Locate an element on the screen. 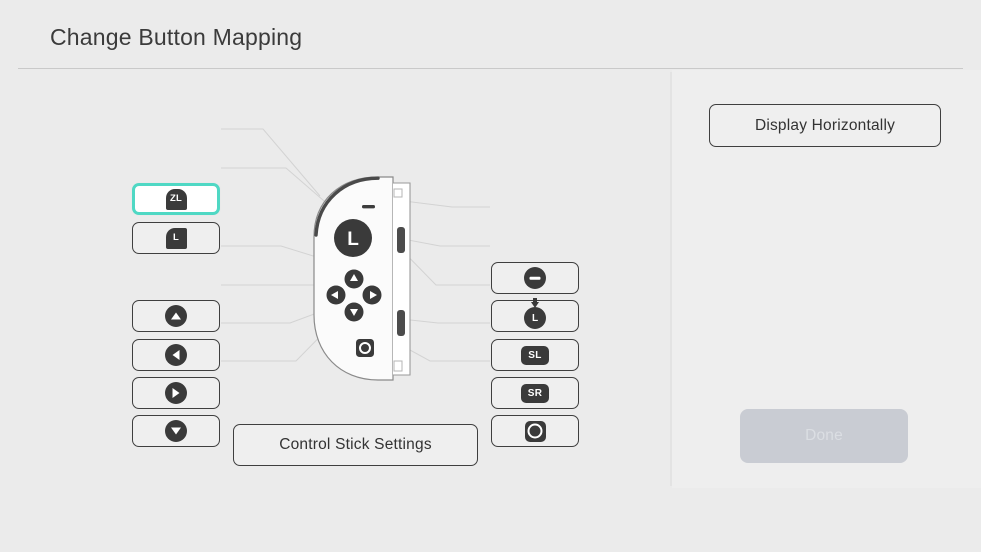  stick-ring-label: L is located at coordinates (535, 318).